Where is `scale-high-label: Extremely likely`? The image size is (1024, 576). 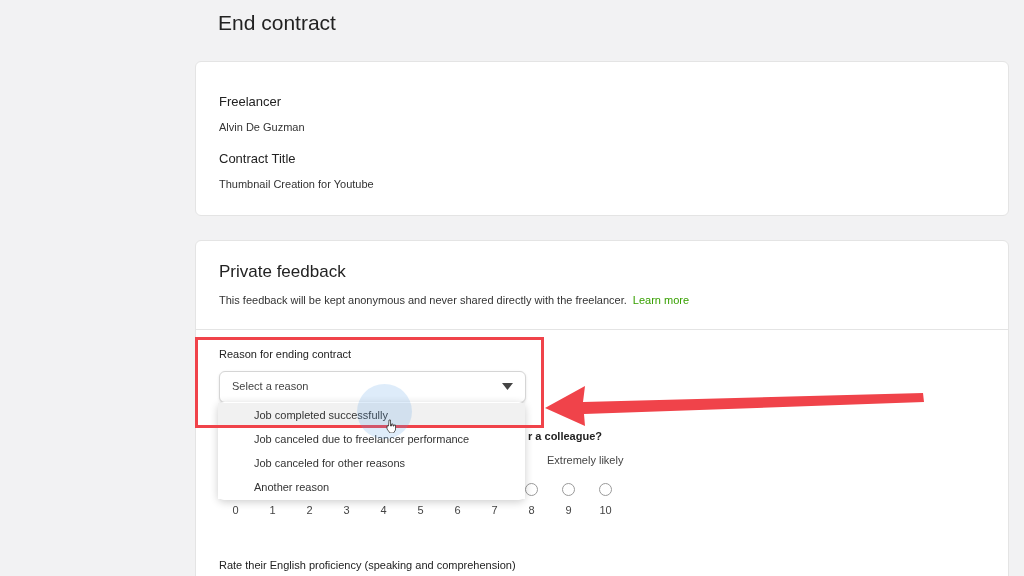 scale-high-label: Extremely likely is located at coordinates (586, 459).